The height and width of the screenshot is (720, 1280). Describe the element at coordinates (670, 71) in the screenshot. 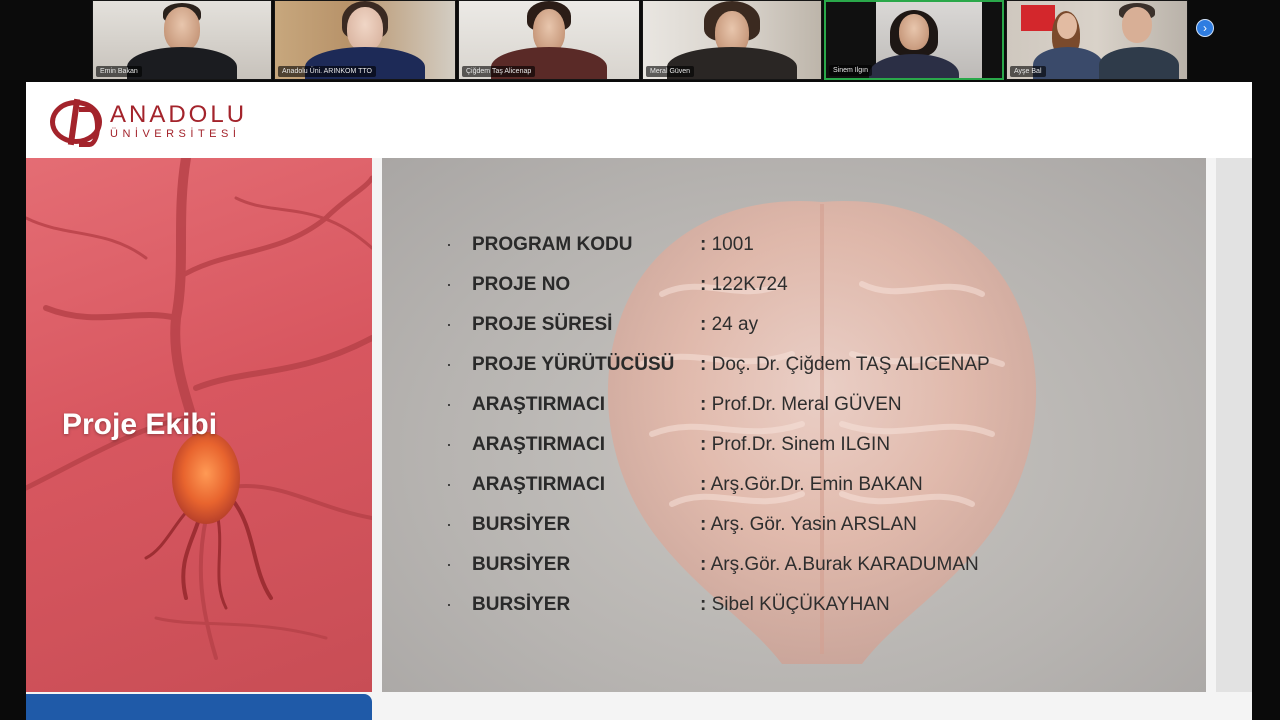

I see `participant-name: Meral Güven` at that location.